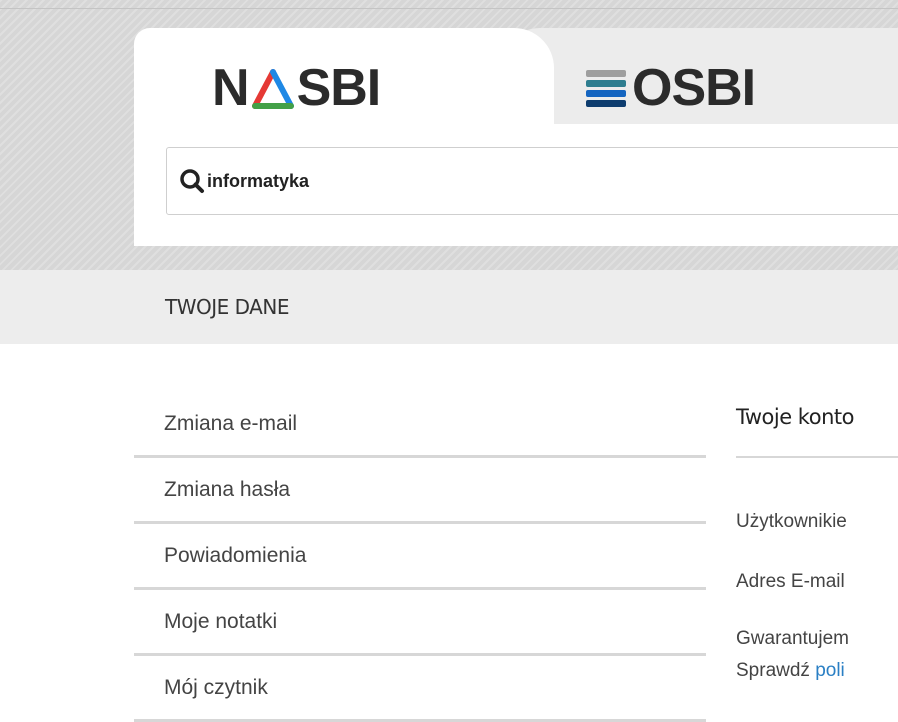 Image resolution: width=898 pixels, height=722 pixels. I want to click on policy-text-prefix: Sprawdź, so click(776, 670).